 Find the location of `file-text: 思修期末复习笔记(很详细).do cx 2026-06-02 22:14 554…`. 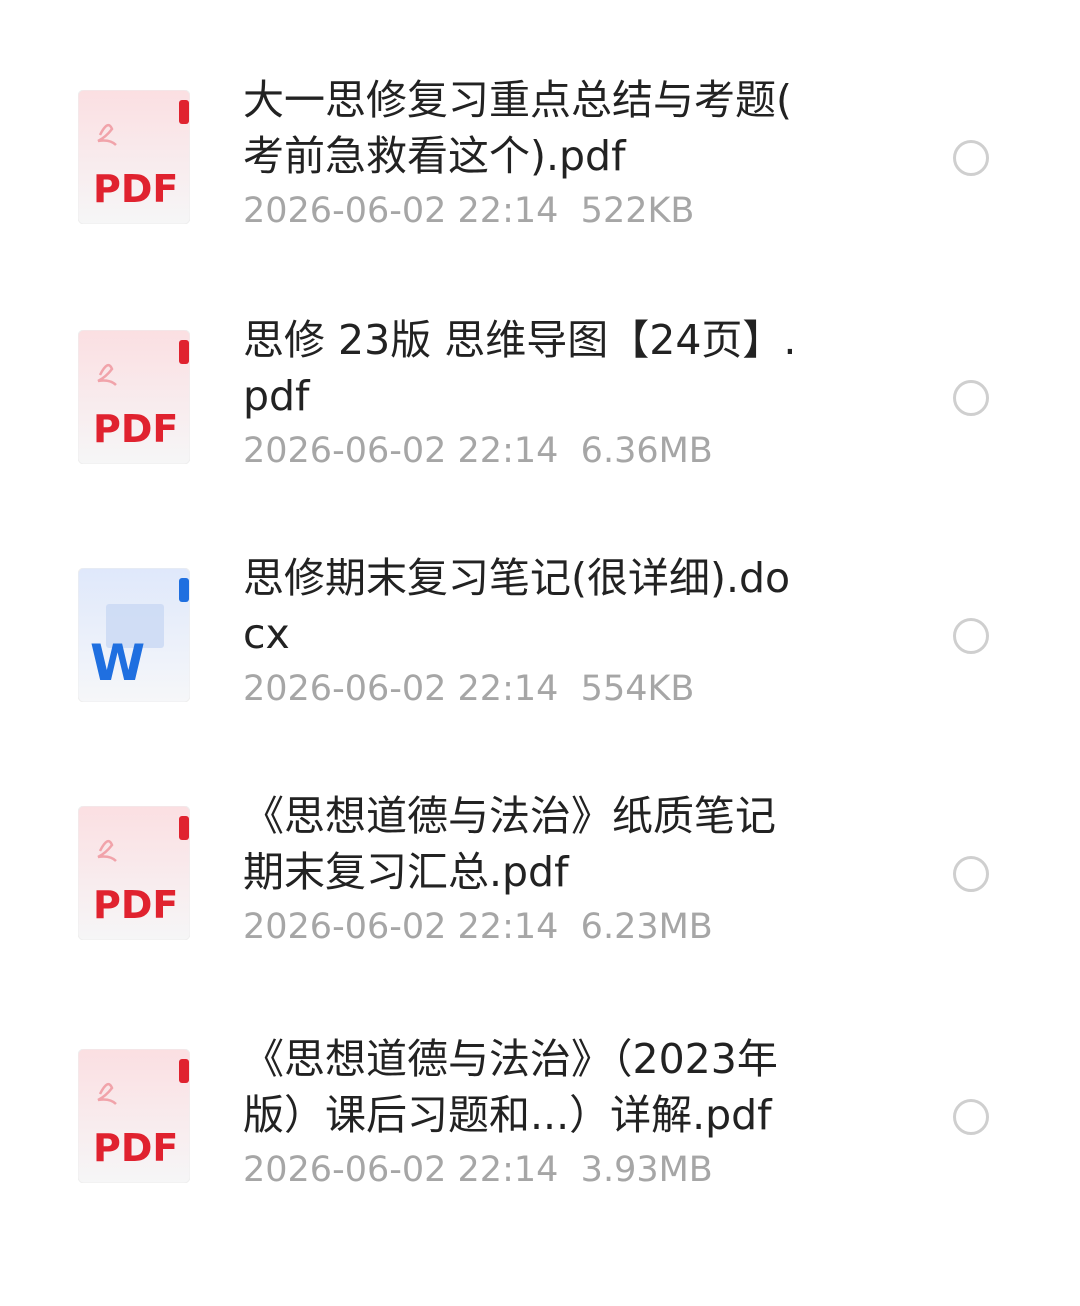

file-text: 思修期末复习笔记(很详细).do cx 2026-06-02 22:14 554… is located at coordinates (543, 632).